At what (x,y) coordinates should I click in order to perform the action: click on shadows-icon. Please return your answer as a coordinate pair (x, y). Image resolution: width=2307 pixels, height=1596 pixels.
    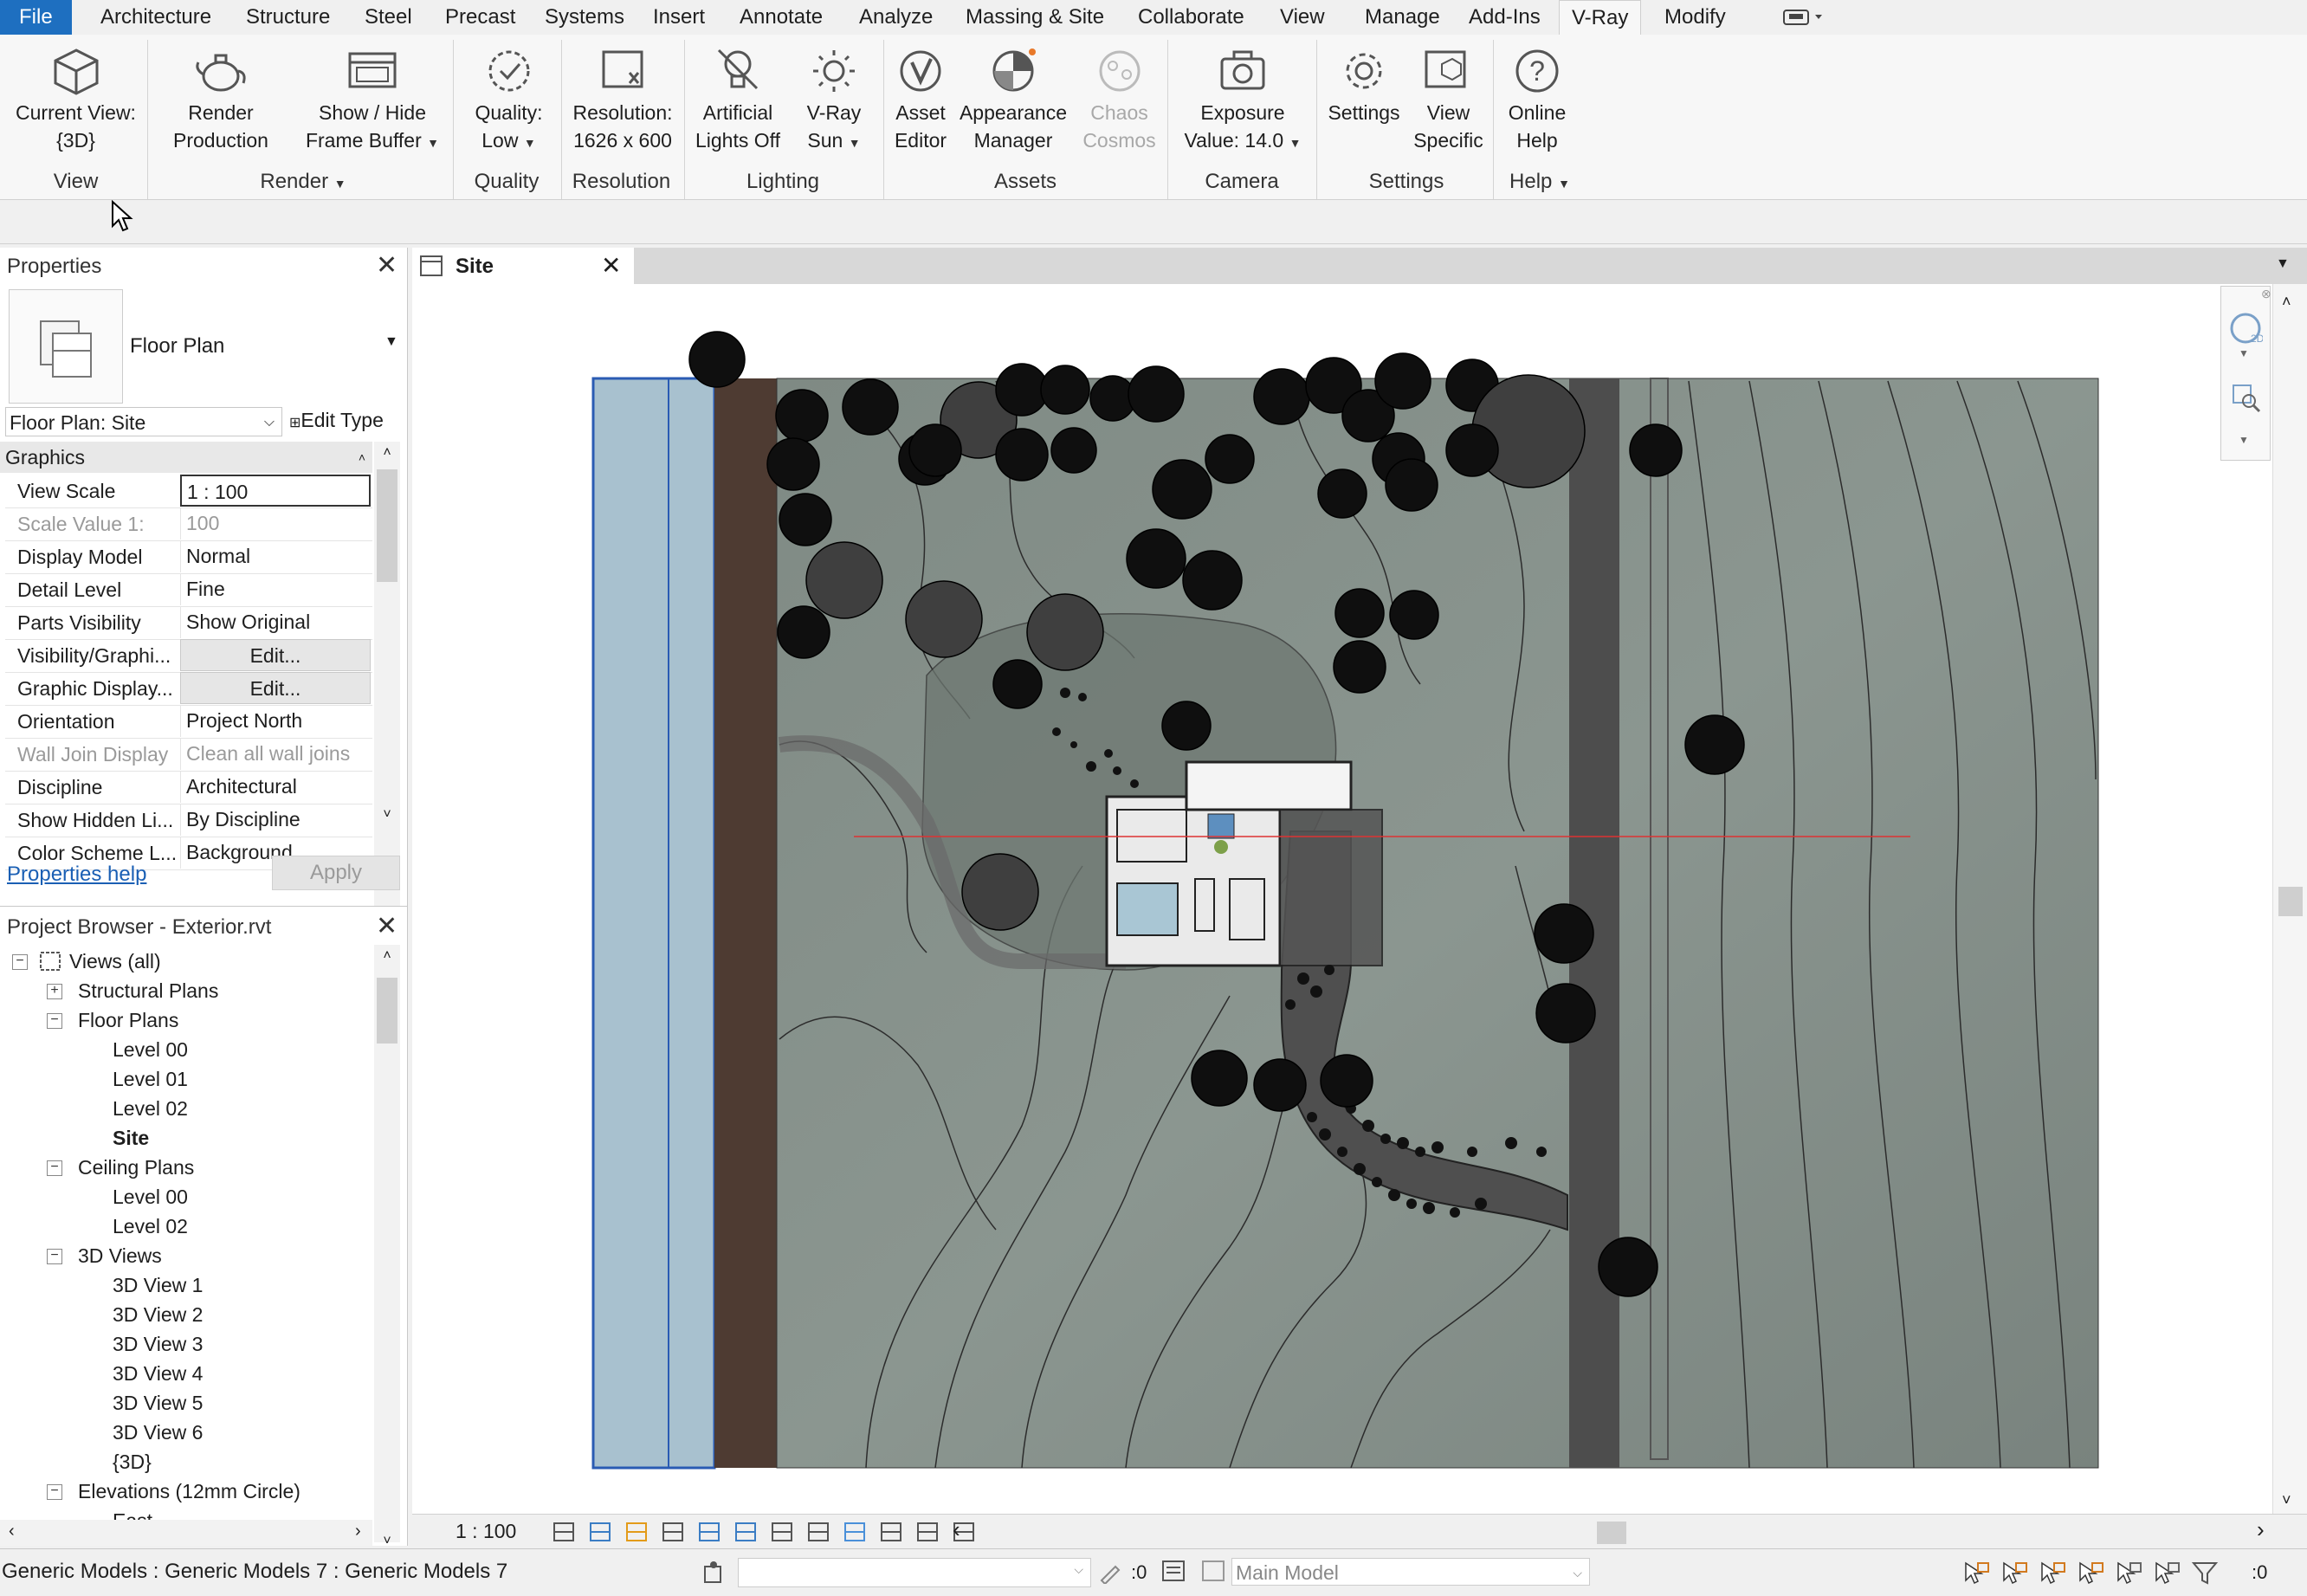
    Looking at the image, I should click on (674, 1532).